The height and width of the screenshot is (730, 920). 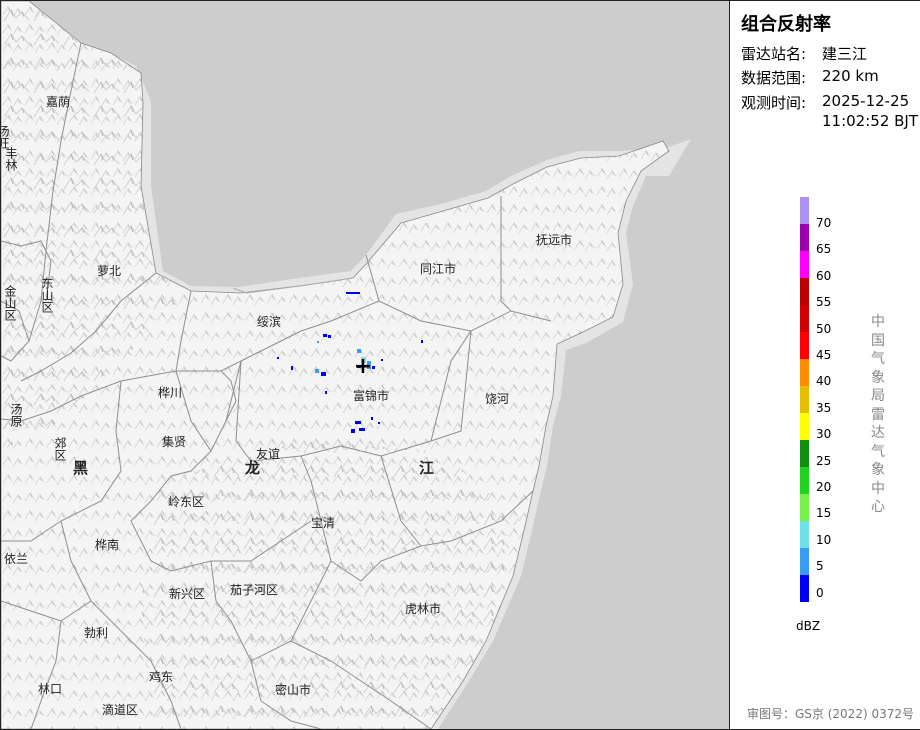 What do you see at coordinates (109, 271) in the screenshot?
I see `place-label: 萝北` at bounding box center [109, 271].